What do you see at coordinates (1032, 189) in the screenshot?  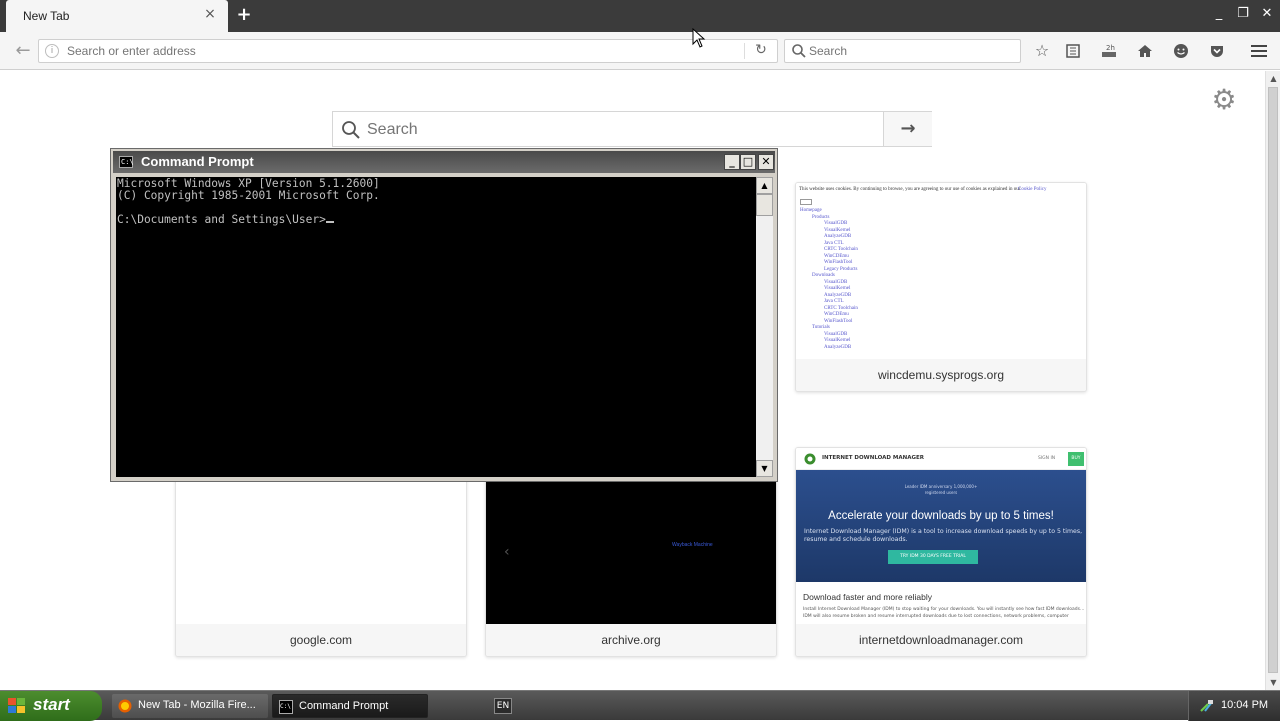 I see `cookie-policy-link: Cookie Policy` at bounding box center [1032, 189].